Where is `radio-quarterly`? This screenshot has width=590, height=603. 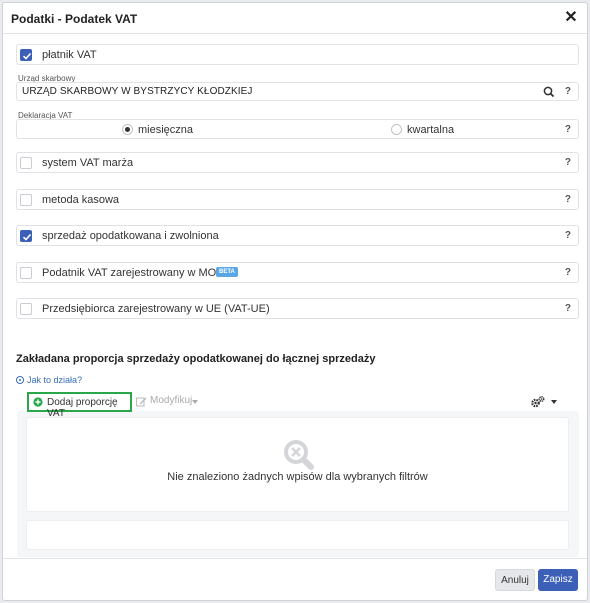
radio-quarterly is located at coordinates (396, 129).